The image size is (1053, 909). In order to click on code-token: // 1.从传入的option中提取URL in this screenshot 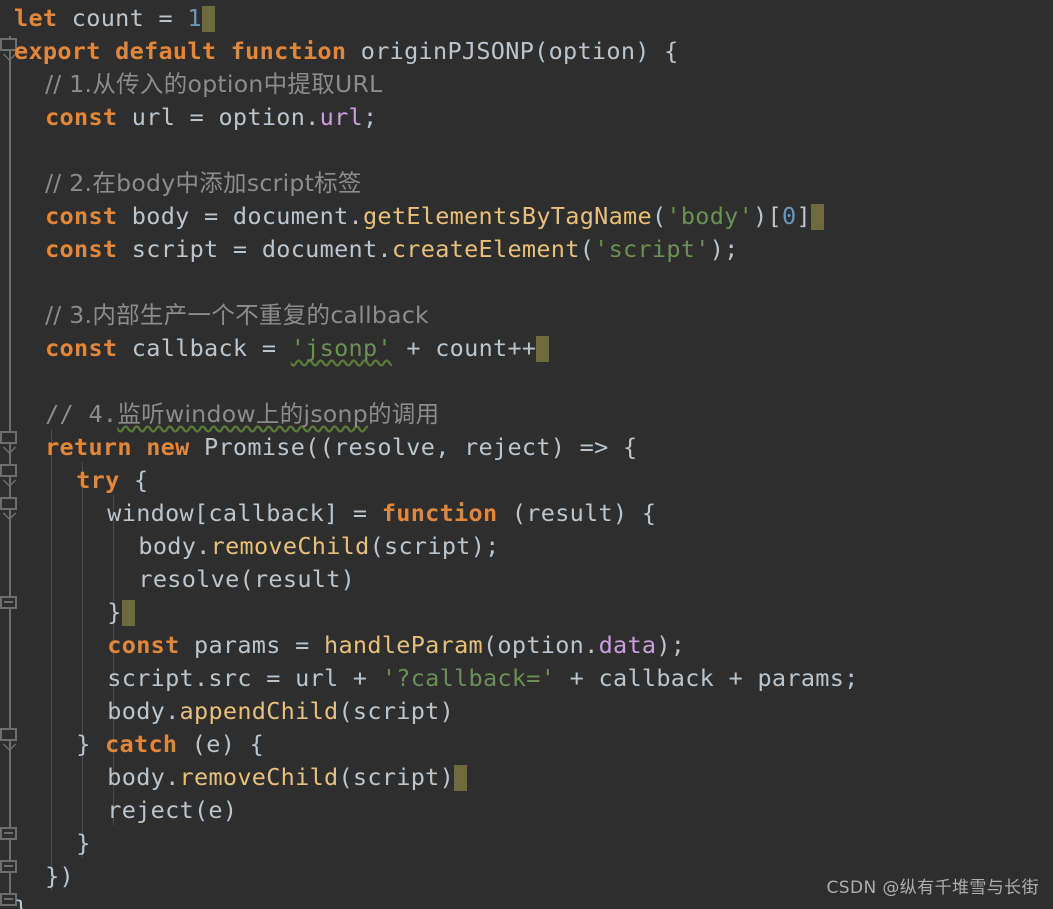, I will do `click(214, 84)`.